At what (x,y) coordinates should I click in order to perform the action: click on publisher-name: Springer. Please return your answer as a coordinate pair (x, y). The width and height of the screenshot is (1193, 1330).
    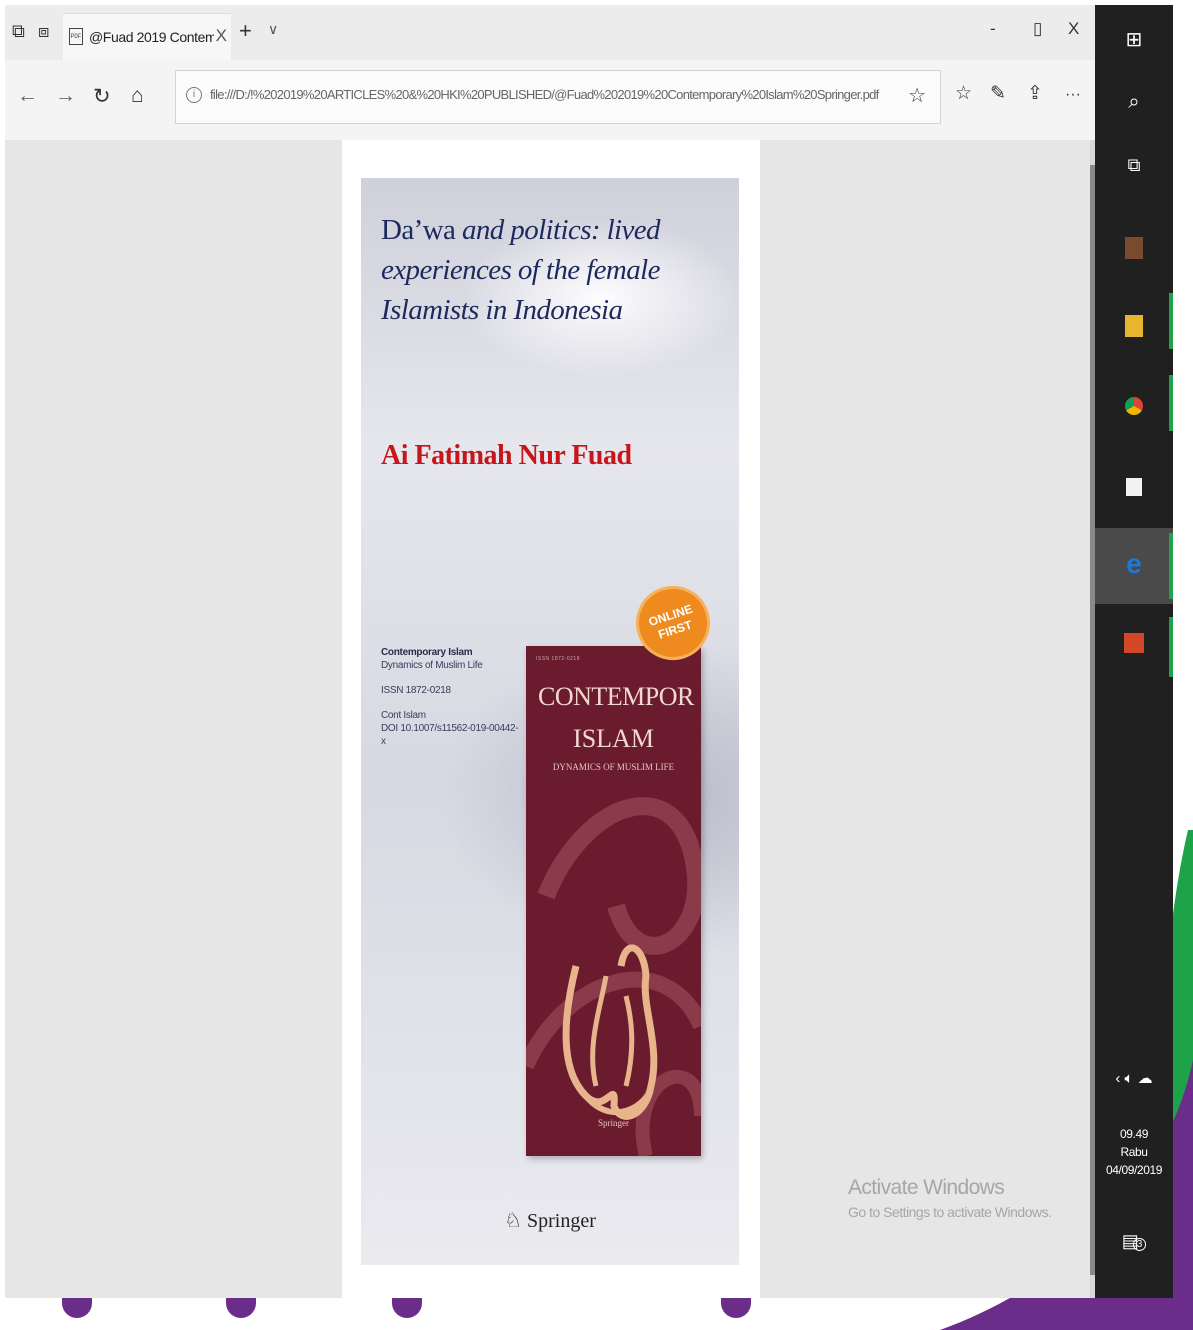
    Looking at the image, I should click on (561, 1221).